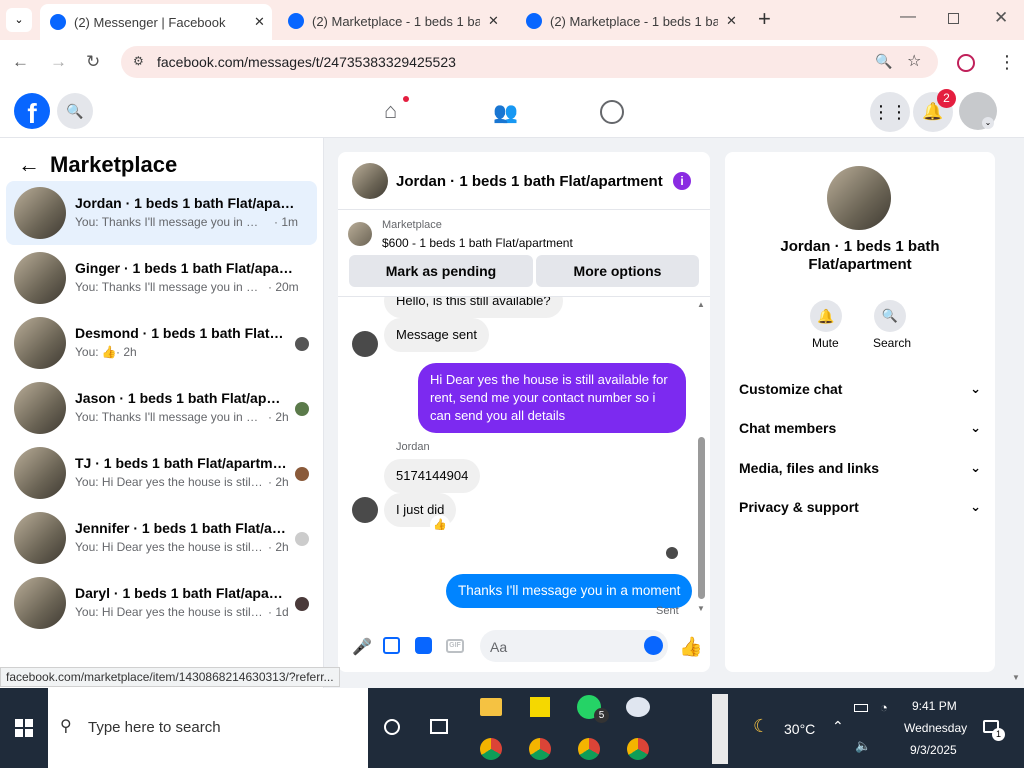  Describe the element at coordinates (365, 344) in the screenshot. I see `sender-avatar` at that location.